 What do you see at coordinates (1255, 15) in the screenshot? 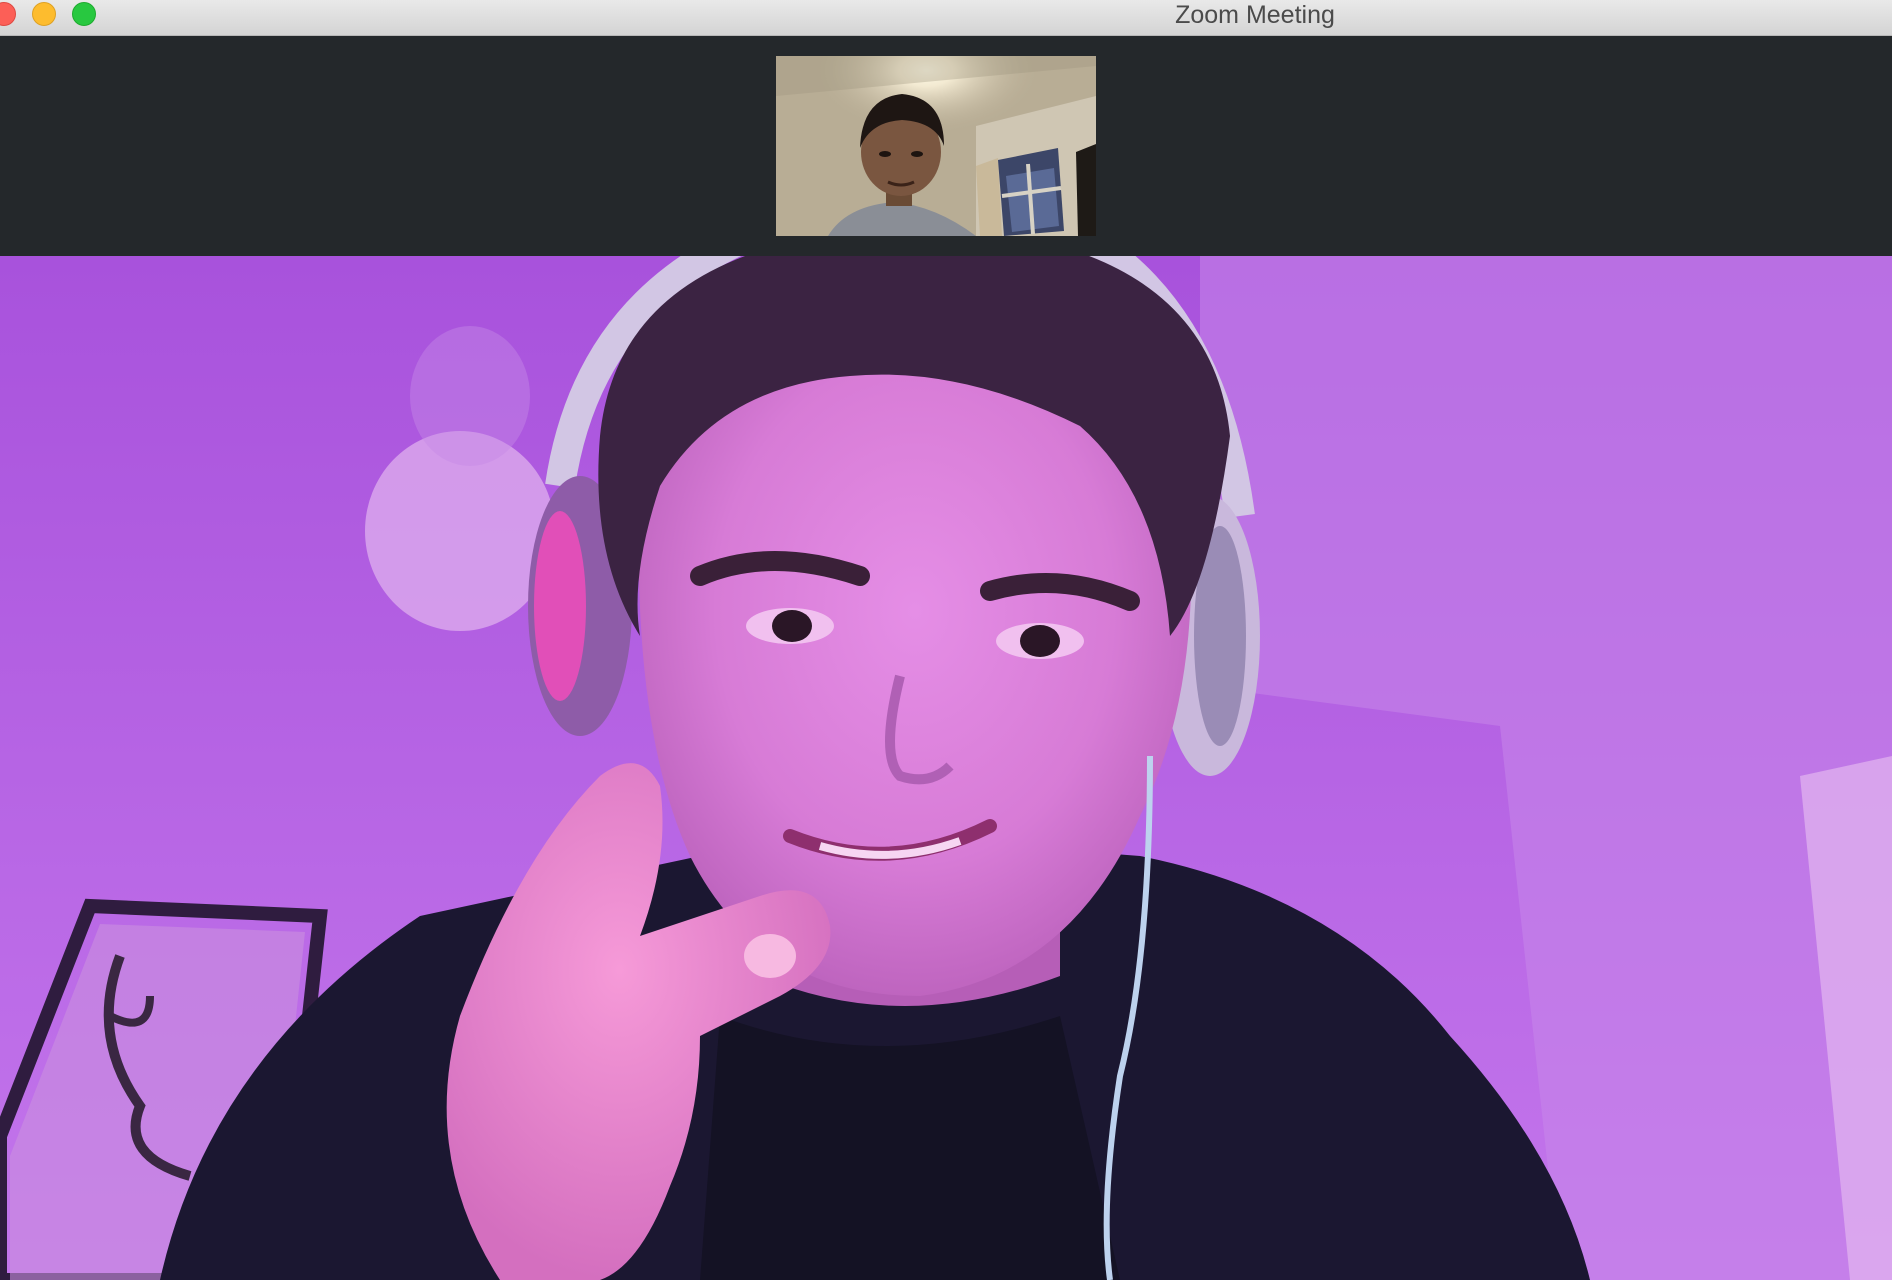
I see `window-title: Zoom Meeting` at bounding box center [1255, 15].